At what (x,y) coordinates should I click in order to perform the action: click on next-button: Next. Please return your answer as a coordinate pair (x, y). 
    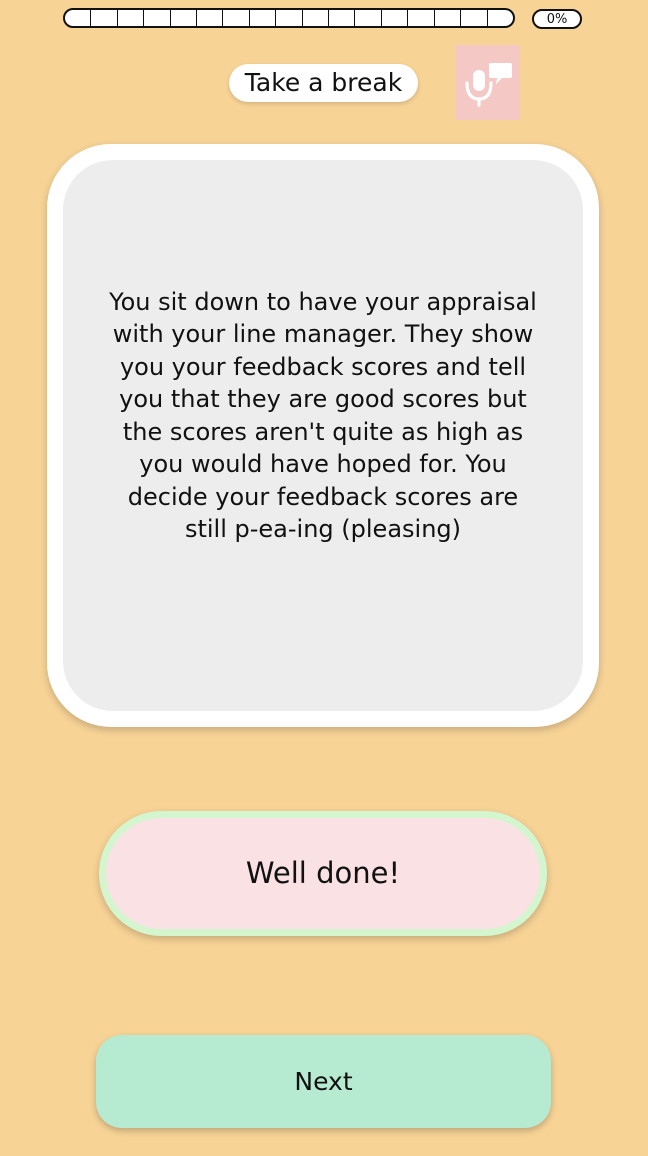
    Looking at the image, I should click on (323, 1081).